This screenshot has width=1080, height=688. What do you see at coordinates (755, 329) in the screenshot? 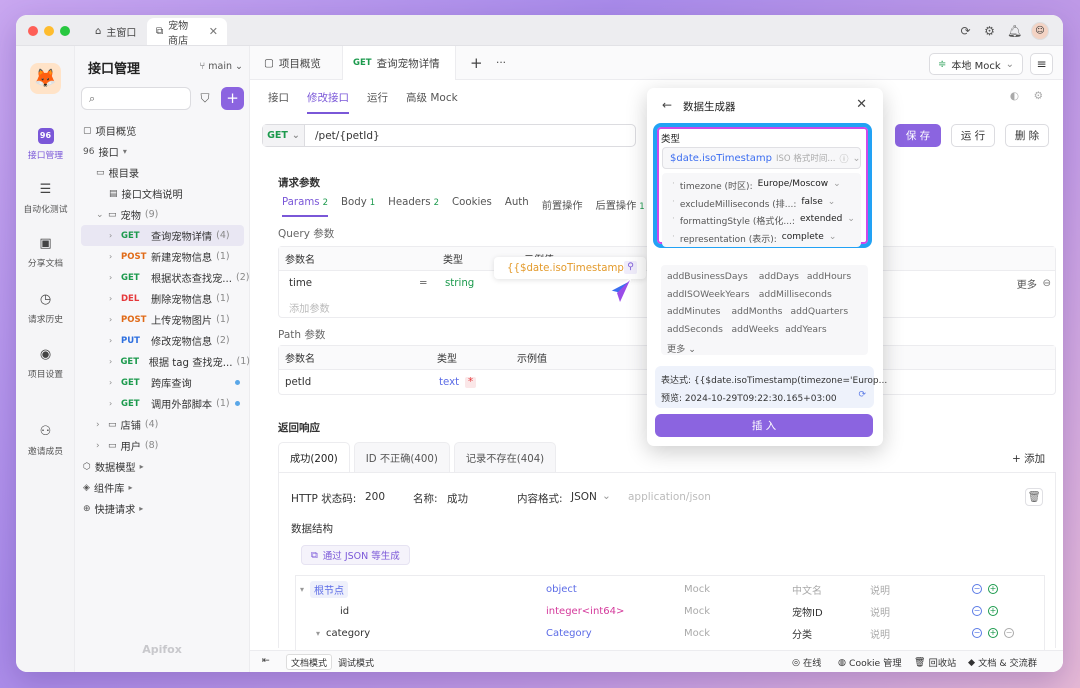
I see `method-chip: addWeeks` at bounding box center [755, 329].